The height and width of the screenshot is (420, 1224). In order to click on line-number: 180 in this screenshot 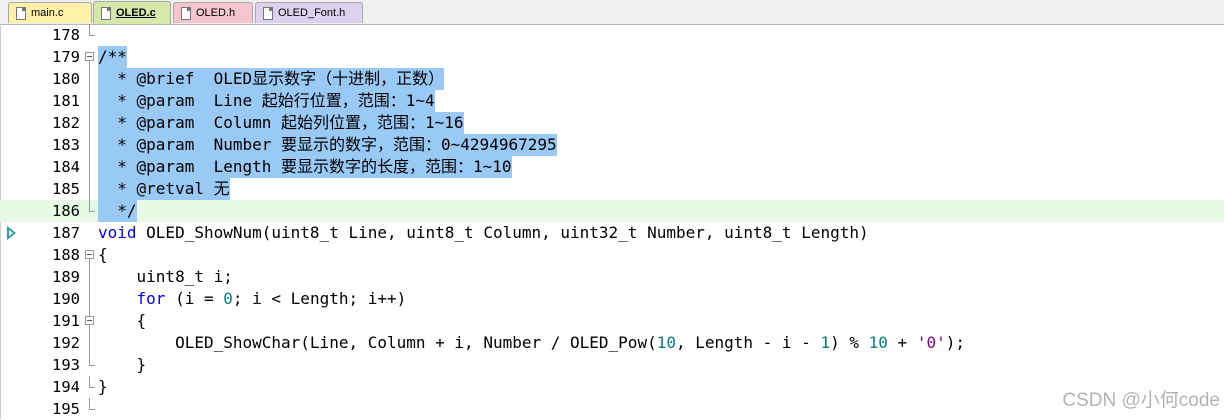, I will do `click(66, 79)`.